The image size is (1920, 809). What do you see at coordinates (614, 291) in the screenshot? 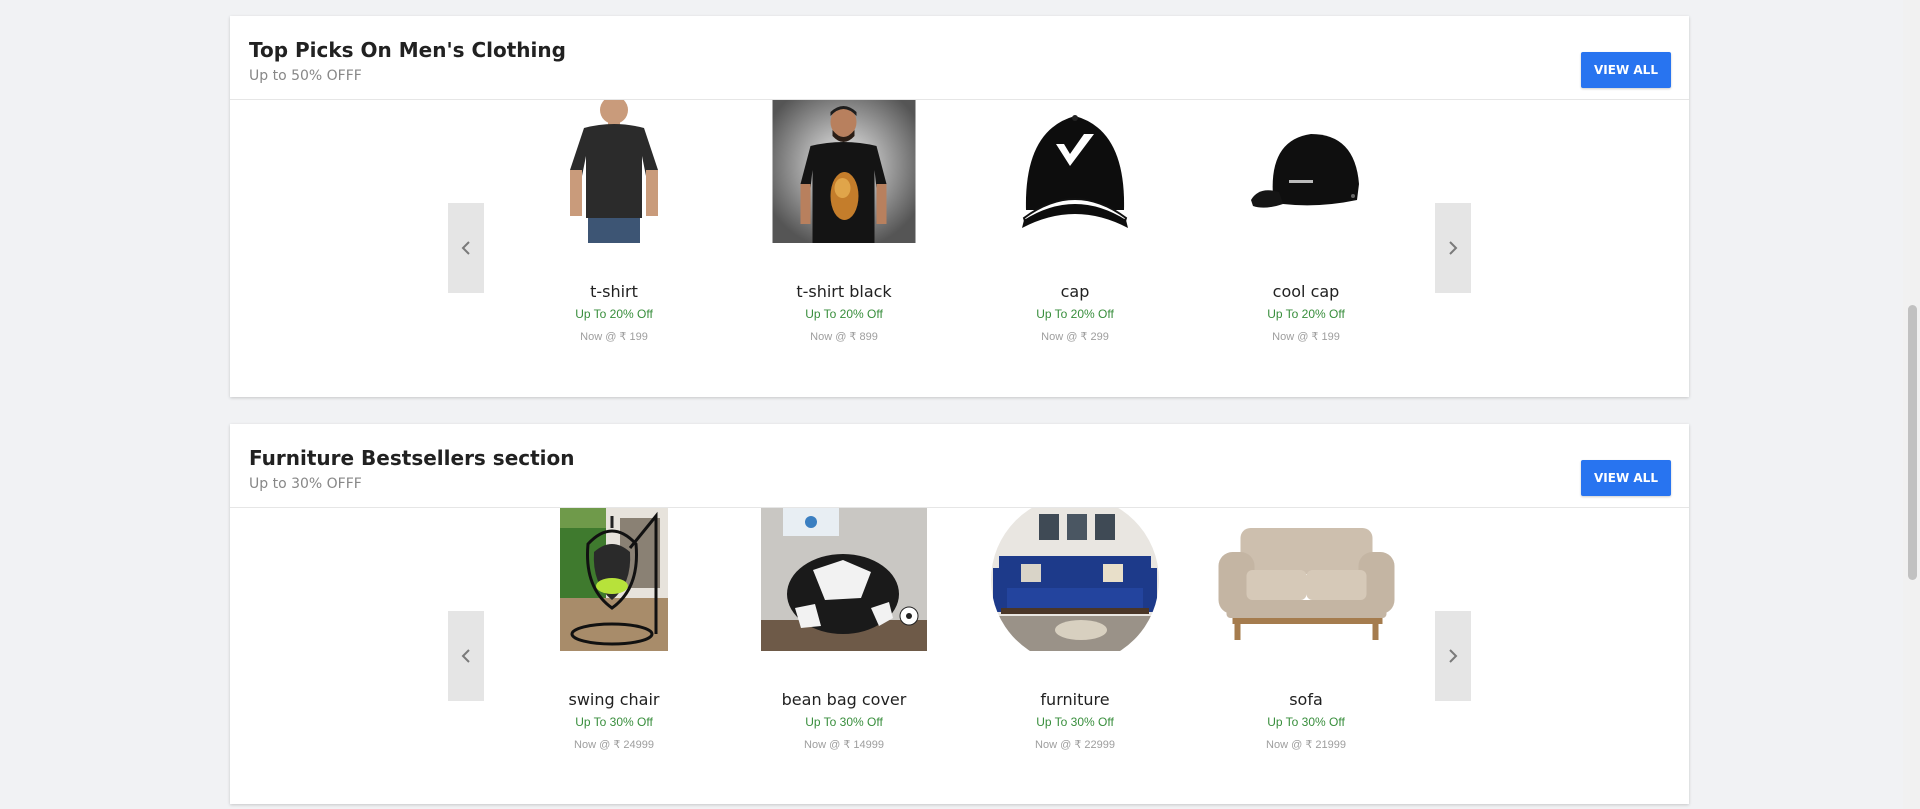
I see `product-name: t-shirt` at bounding box center [614, 291].